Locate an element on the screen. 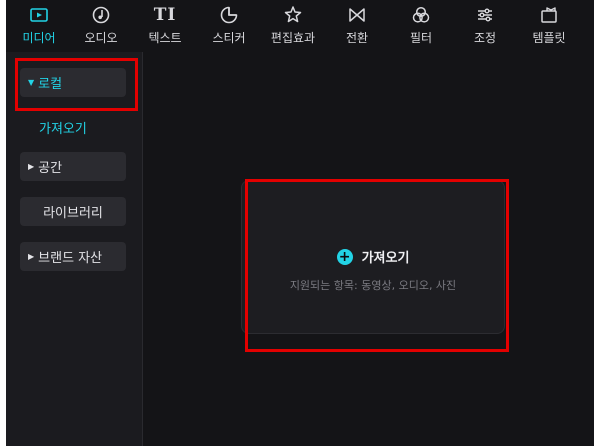 Image resolution: width=600 pixels, height=446 pixels. plus-icon: + is located at coordinates (344, 256).